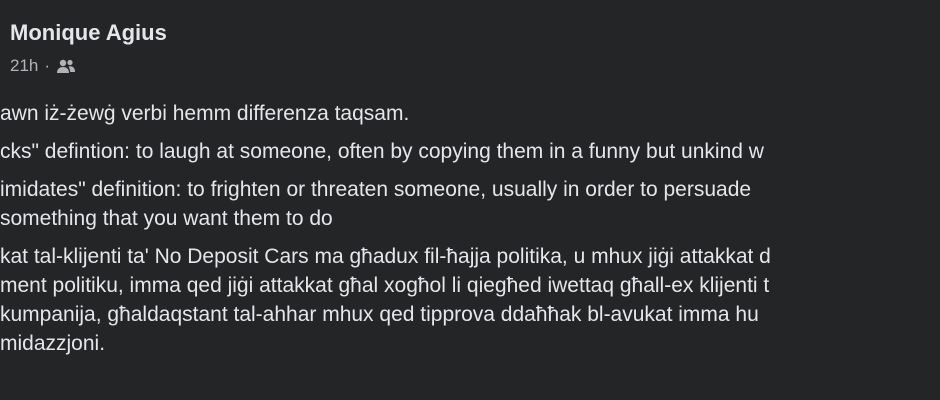  Describe the element at coordinates (88, 33) in the screenshot. I see `post-author-name: Monique Agius` at that location.